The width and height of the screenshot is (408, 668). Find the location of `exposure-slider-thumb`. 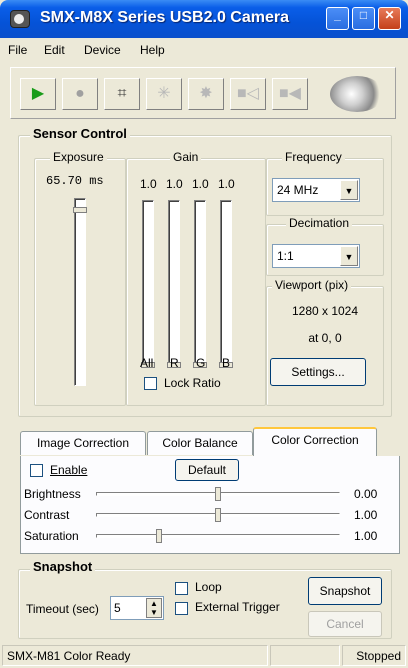

exposure-slider-thumb is located at coordinates (80, 210).